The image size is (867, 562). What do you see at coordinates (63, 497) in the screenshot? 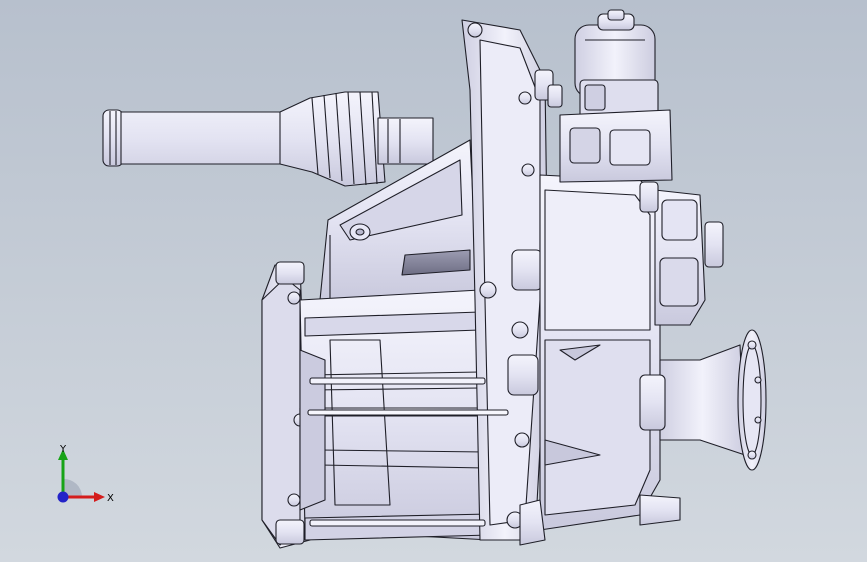
I see `z-axis-dot` at bounding box center [63, 497].